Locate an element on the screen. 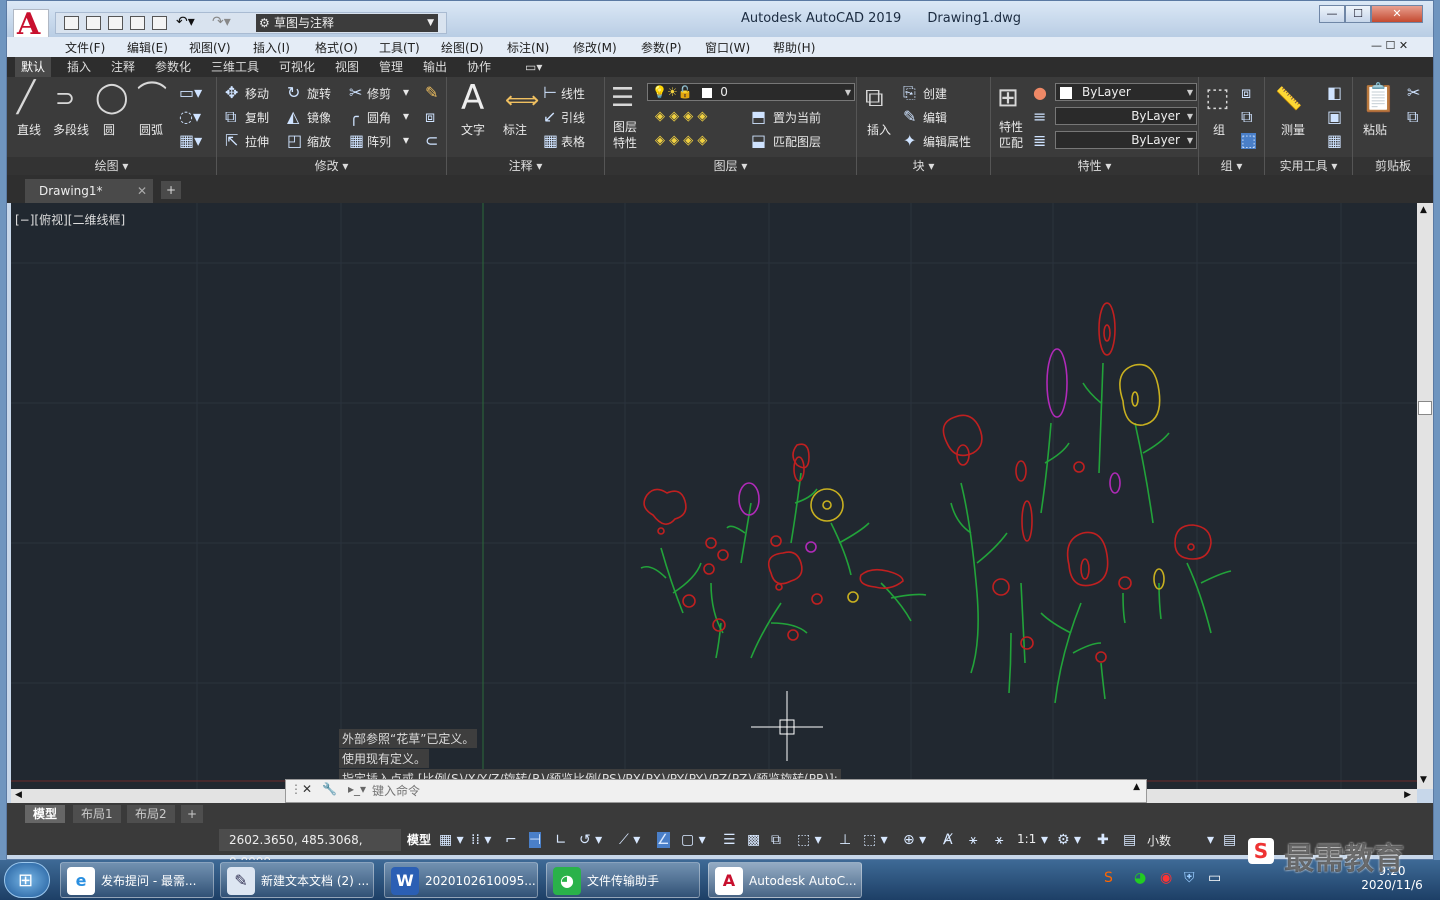 The height and width of the screenshot is (900, 1440). annotation-scale-icon: ⚹ is located at coordinates (999, 840).